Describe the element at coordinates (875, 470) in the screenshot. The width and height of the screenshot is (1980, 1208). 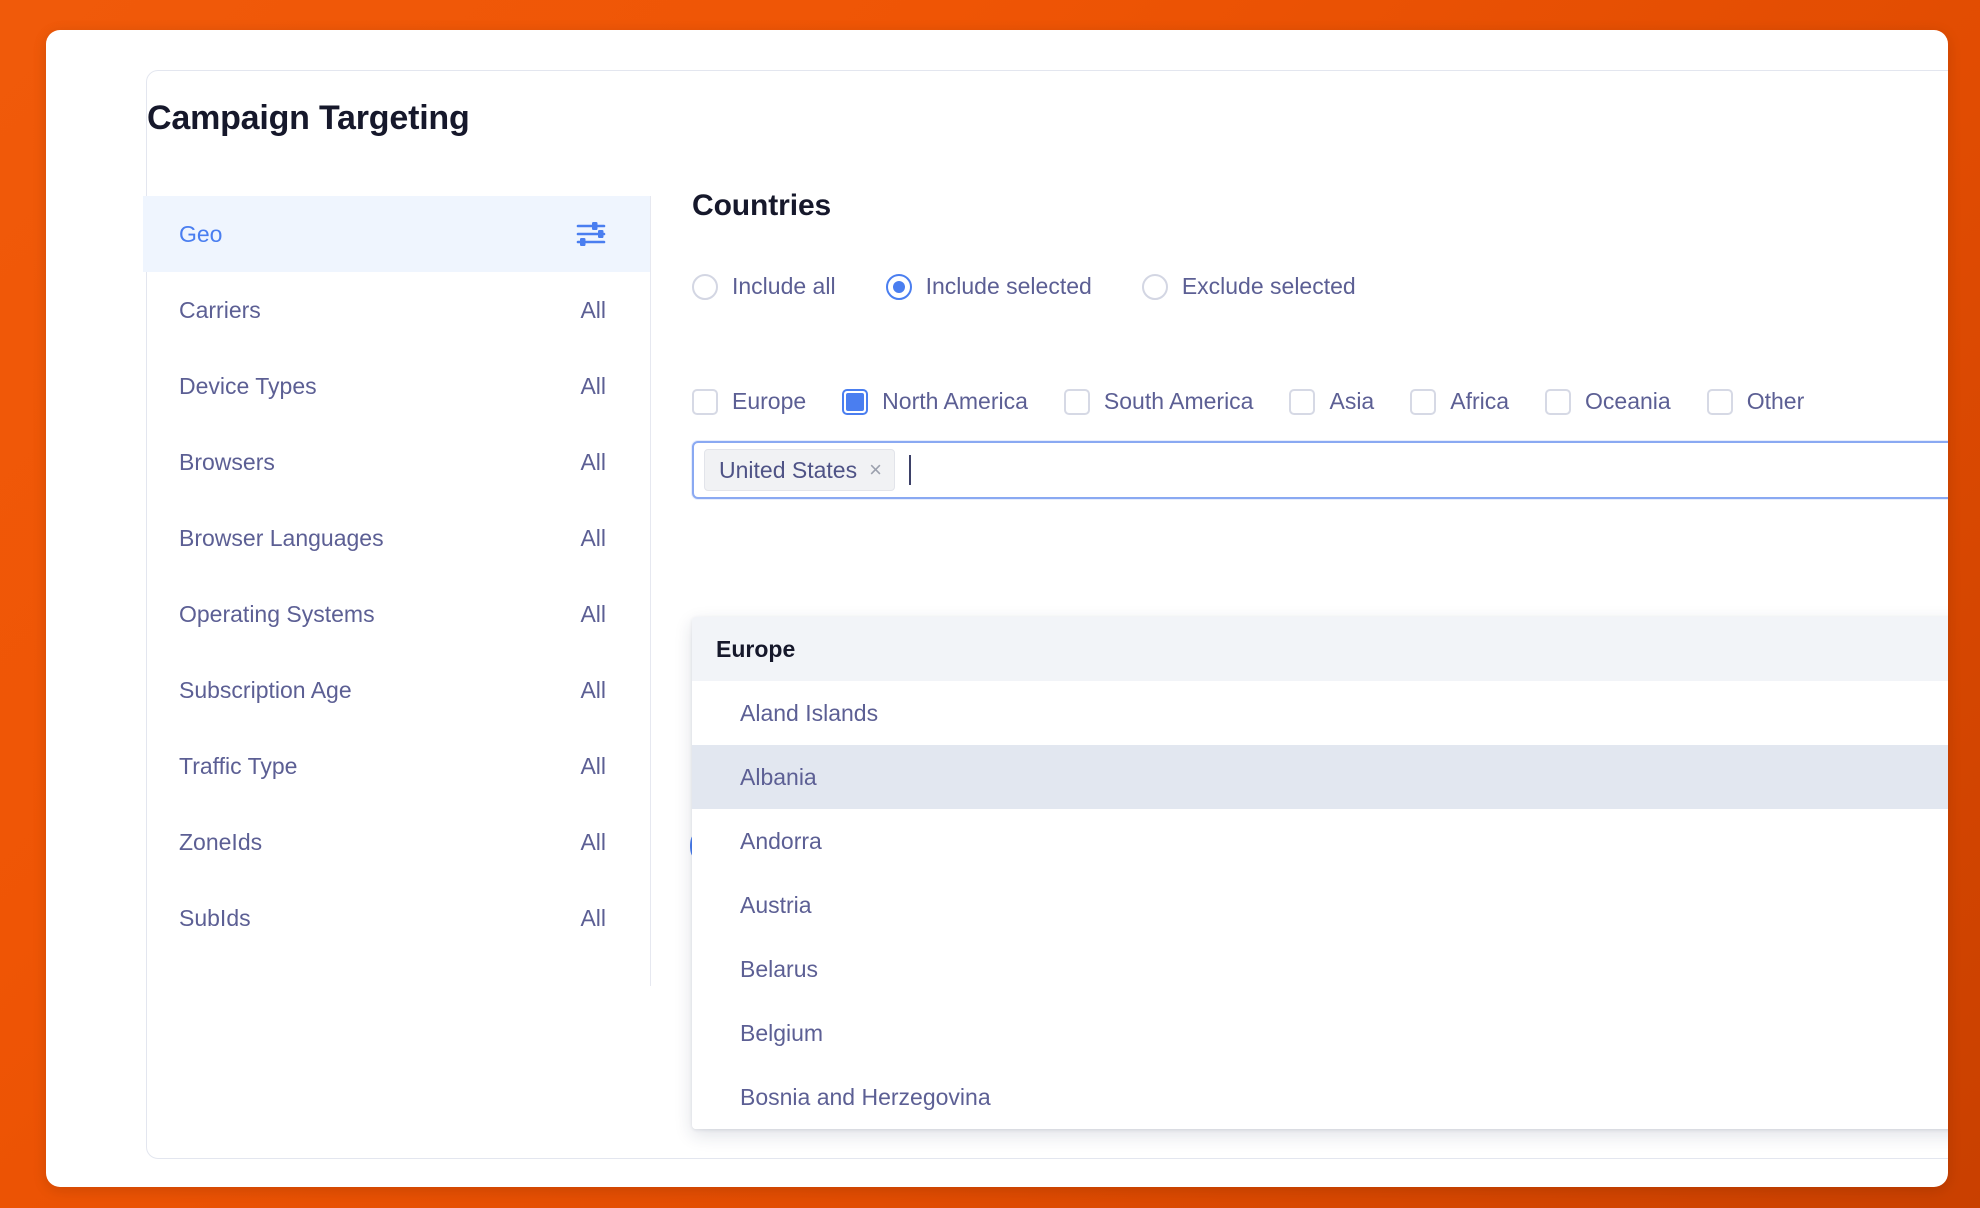
I see `close-icon: ×` at that location.